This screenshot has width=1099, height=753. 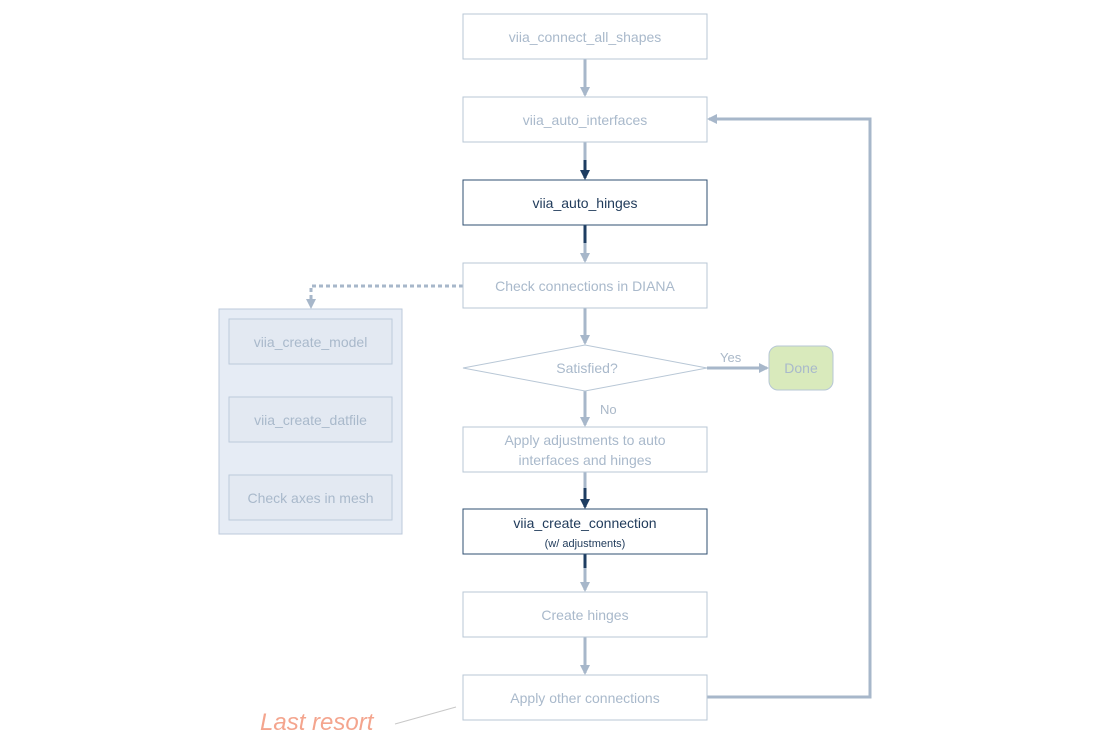 I want to click on node-done: Done, so click(x=801, y=368).